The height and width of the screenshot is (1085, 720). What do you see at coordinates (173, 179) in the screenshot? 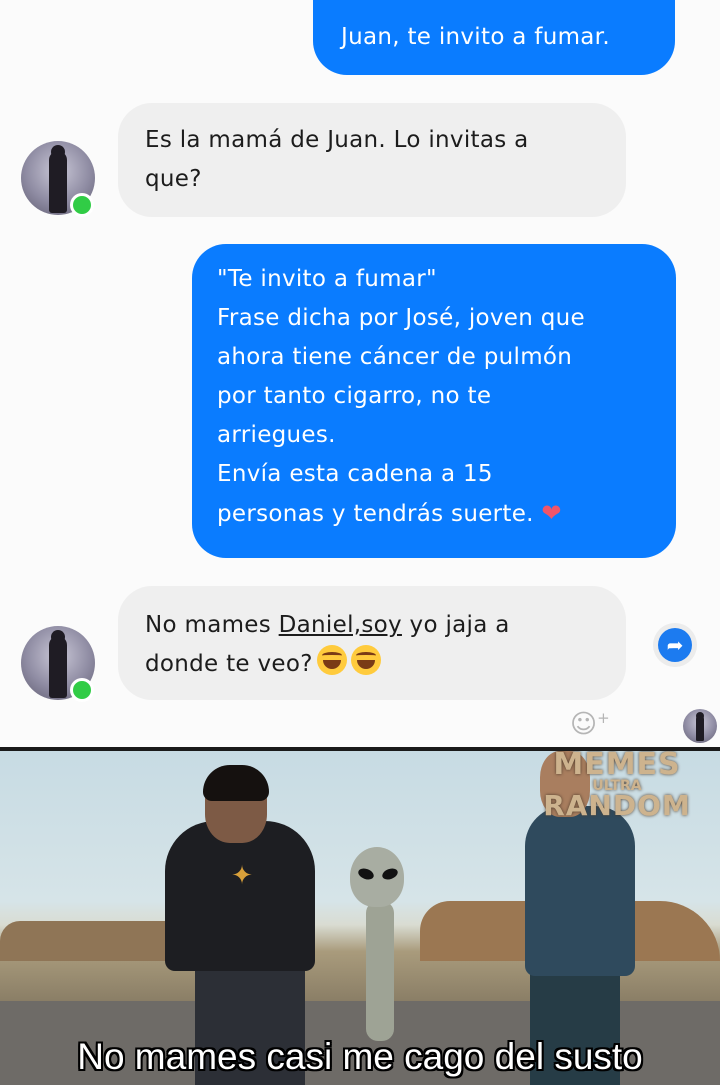
I see `message-text-line: que?` at bounding box center [173, 179].